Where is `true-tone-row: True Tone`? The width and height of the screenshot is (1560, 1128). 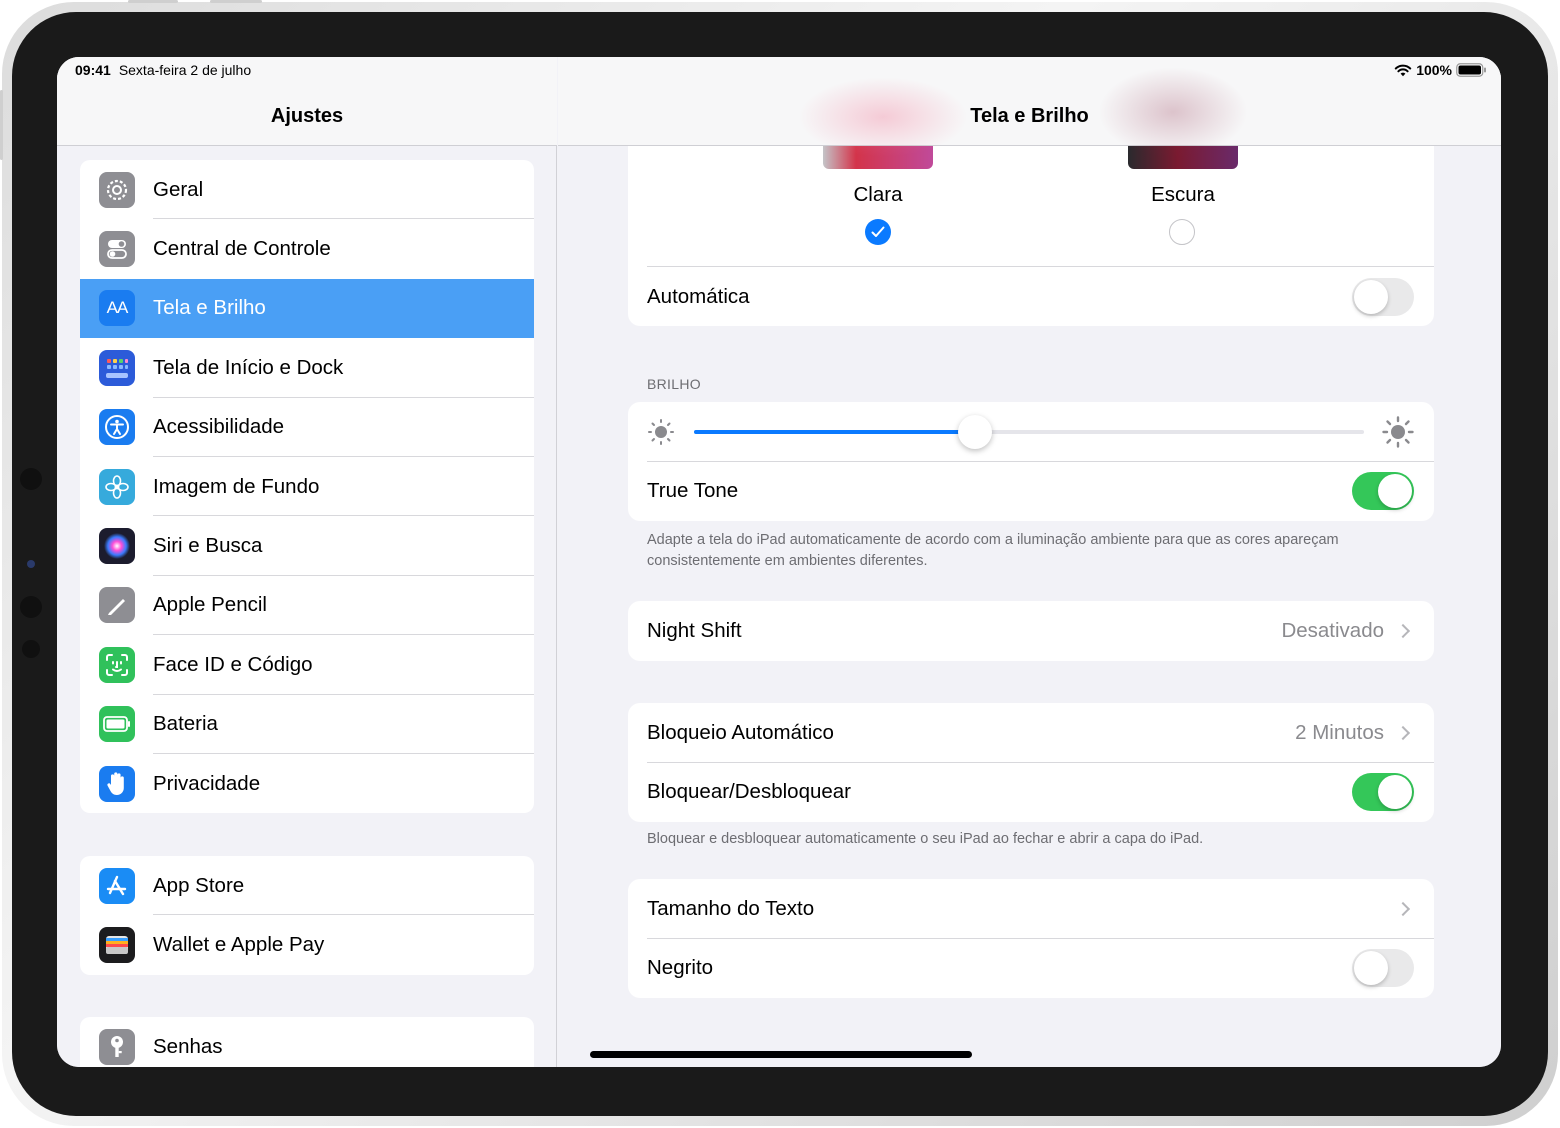 true-tone-row: True Tone is located at coordinates (1031, 492).